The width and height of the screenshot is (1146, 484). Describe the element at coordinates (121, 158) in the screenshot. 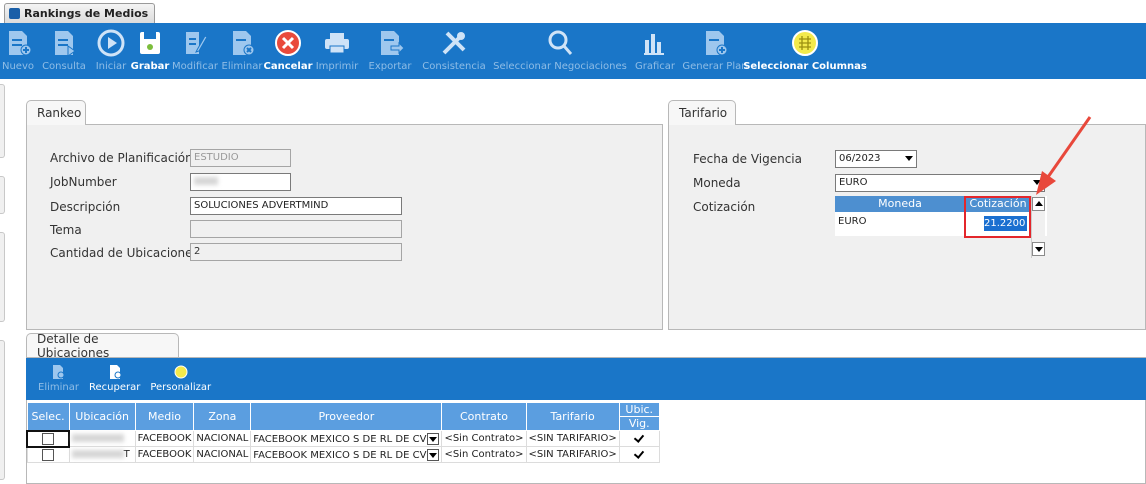

I see `archivo-label: Archivo de Planificación` at that location.